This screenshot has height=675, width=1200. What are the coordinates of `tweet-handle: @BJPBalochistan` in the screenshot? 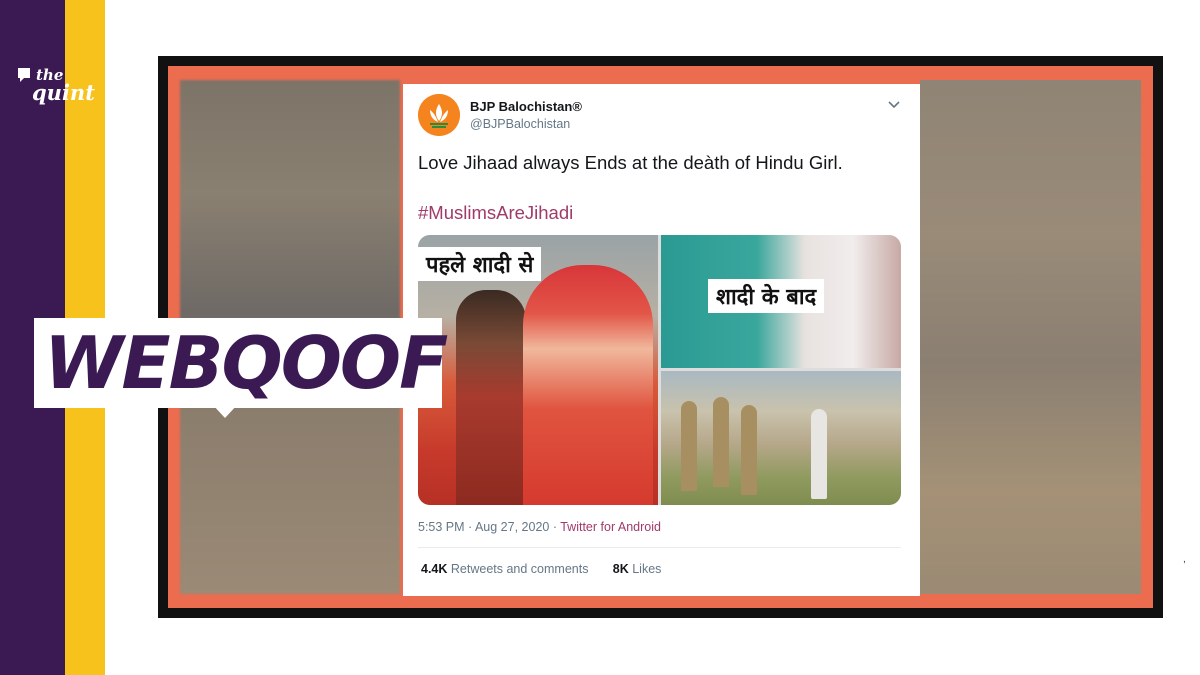 It's located at (520, 124).